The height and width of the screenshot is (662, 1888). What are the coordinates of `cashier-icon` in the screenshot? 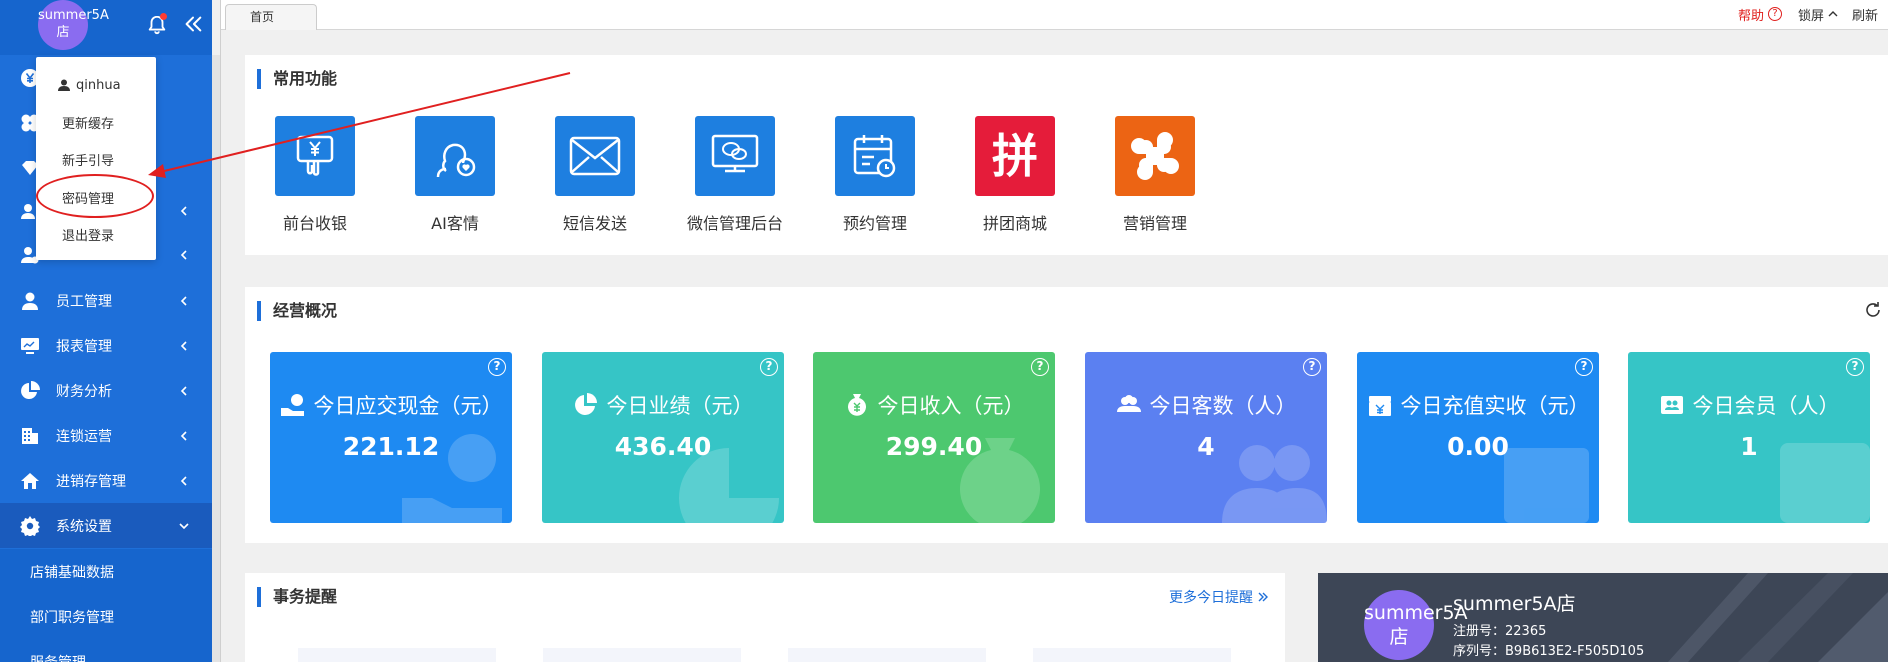 It's located at (315, 156).